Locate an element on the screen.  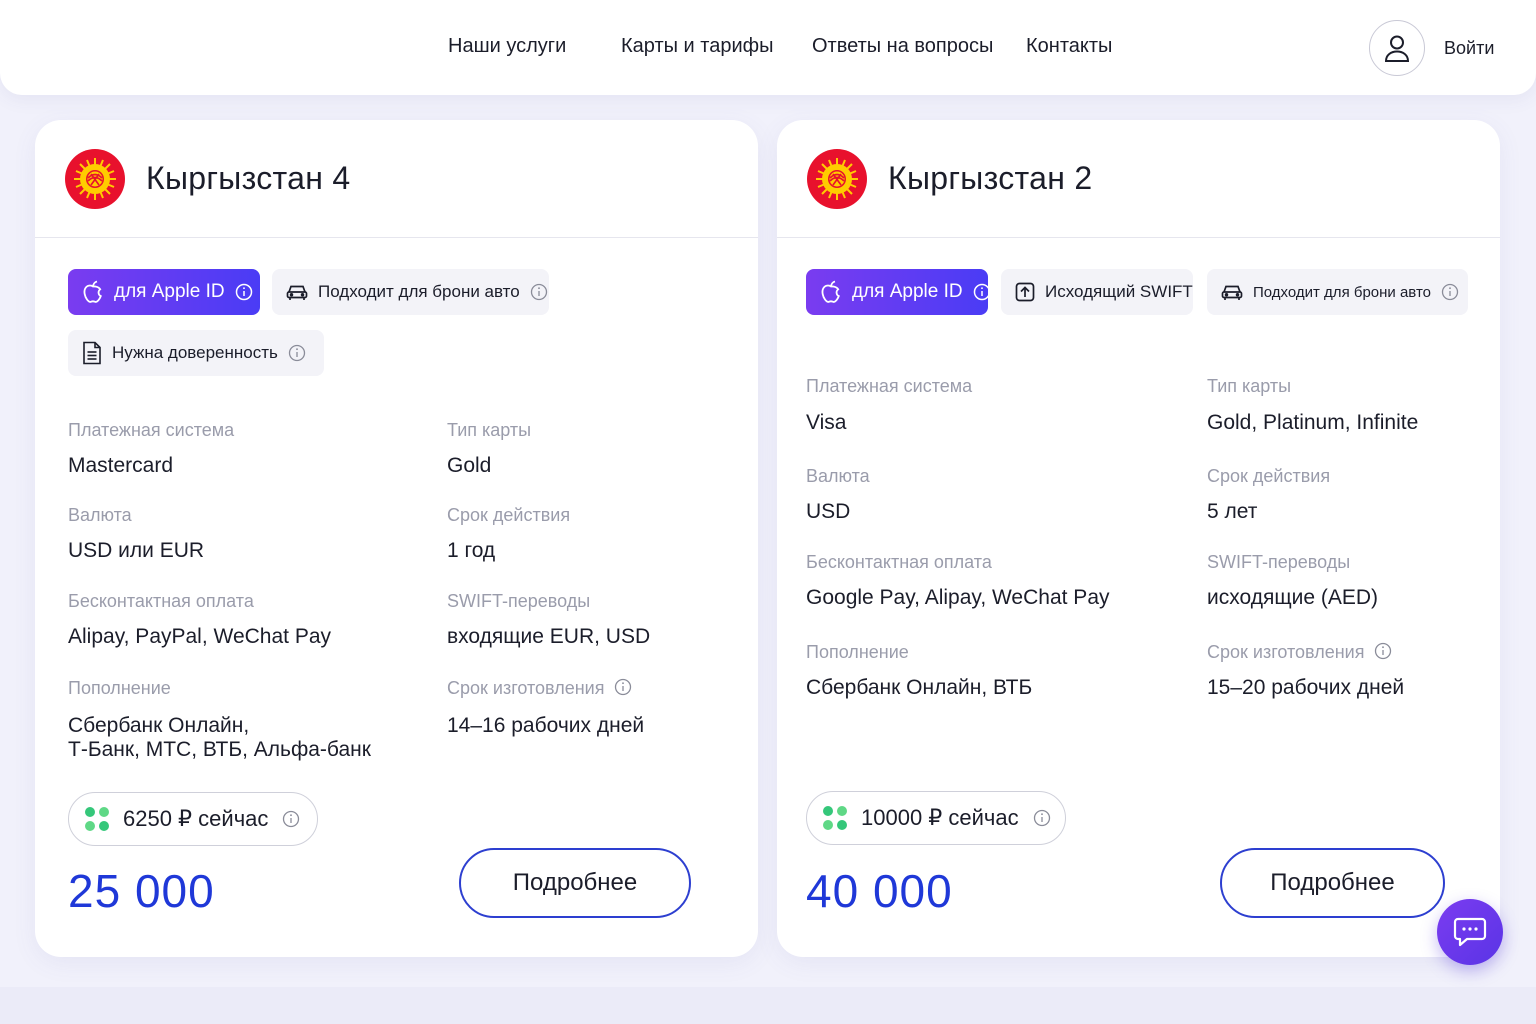
value-payment-system: Mastercard is located at coordinates (121, 465).